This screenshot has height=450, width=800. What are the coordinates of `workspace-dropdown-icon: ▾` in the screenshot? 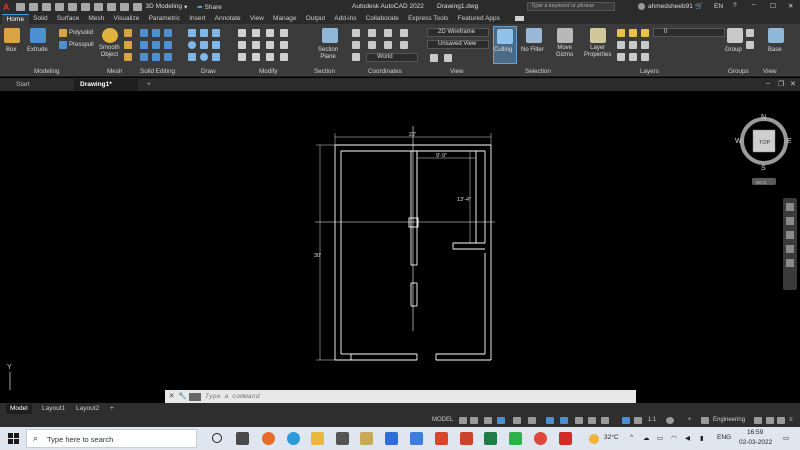 It's located at (185, 7).